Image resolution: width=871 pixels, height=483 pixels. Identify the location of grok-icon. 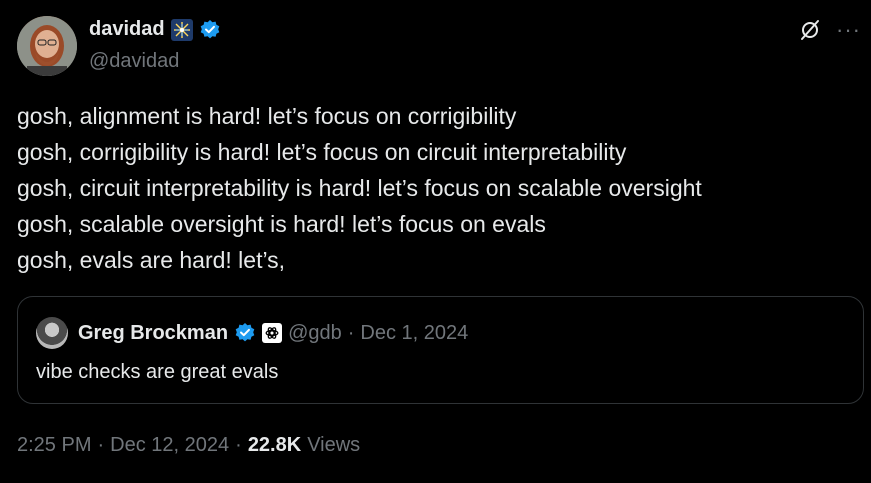
(810, 30).